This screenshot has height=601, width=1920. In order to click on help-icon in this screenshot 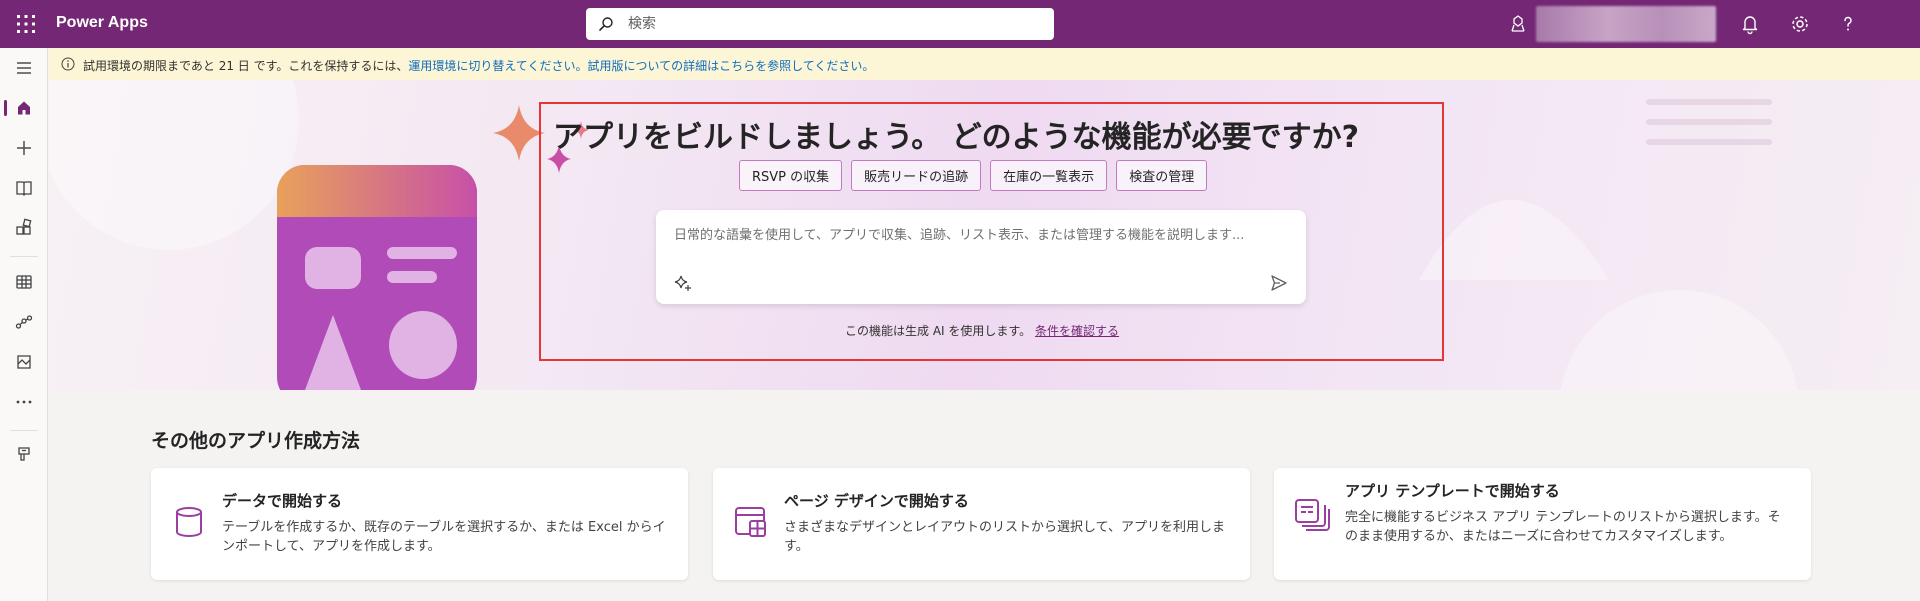, I will do `click(1848, 24)`.